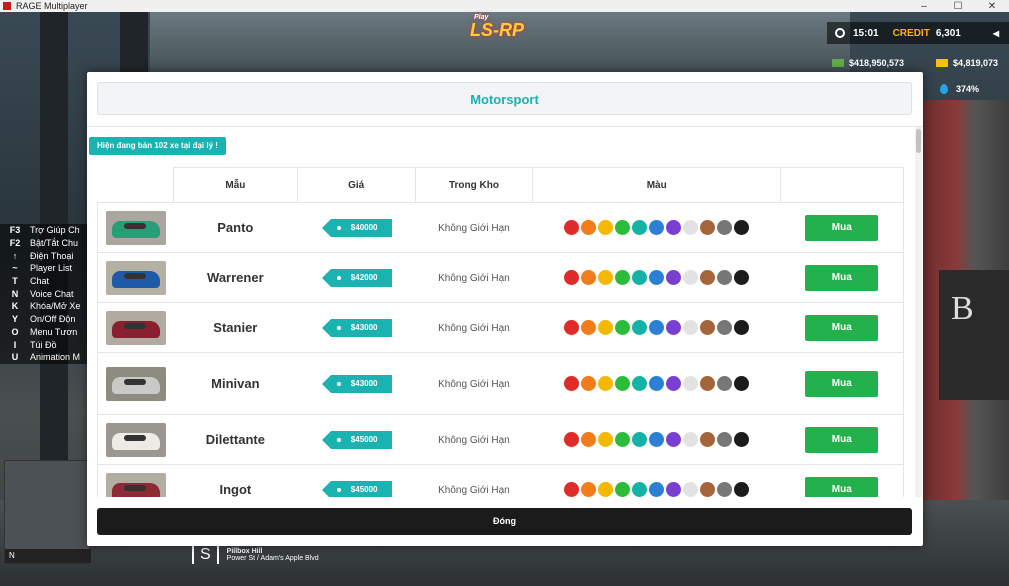  I want to click on close-button: Đóng, so click(504, 521).